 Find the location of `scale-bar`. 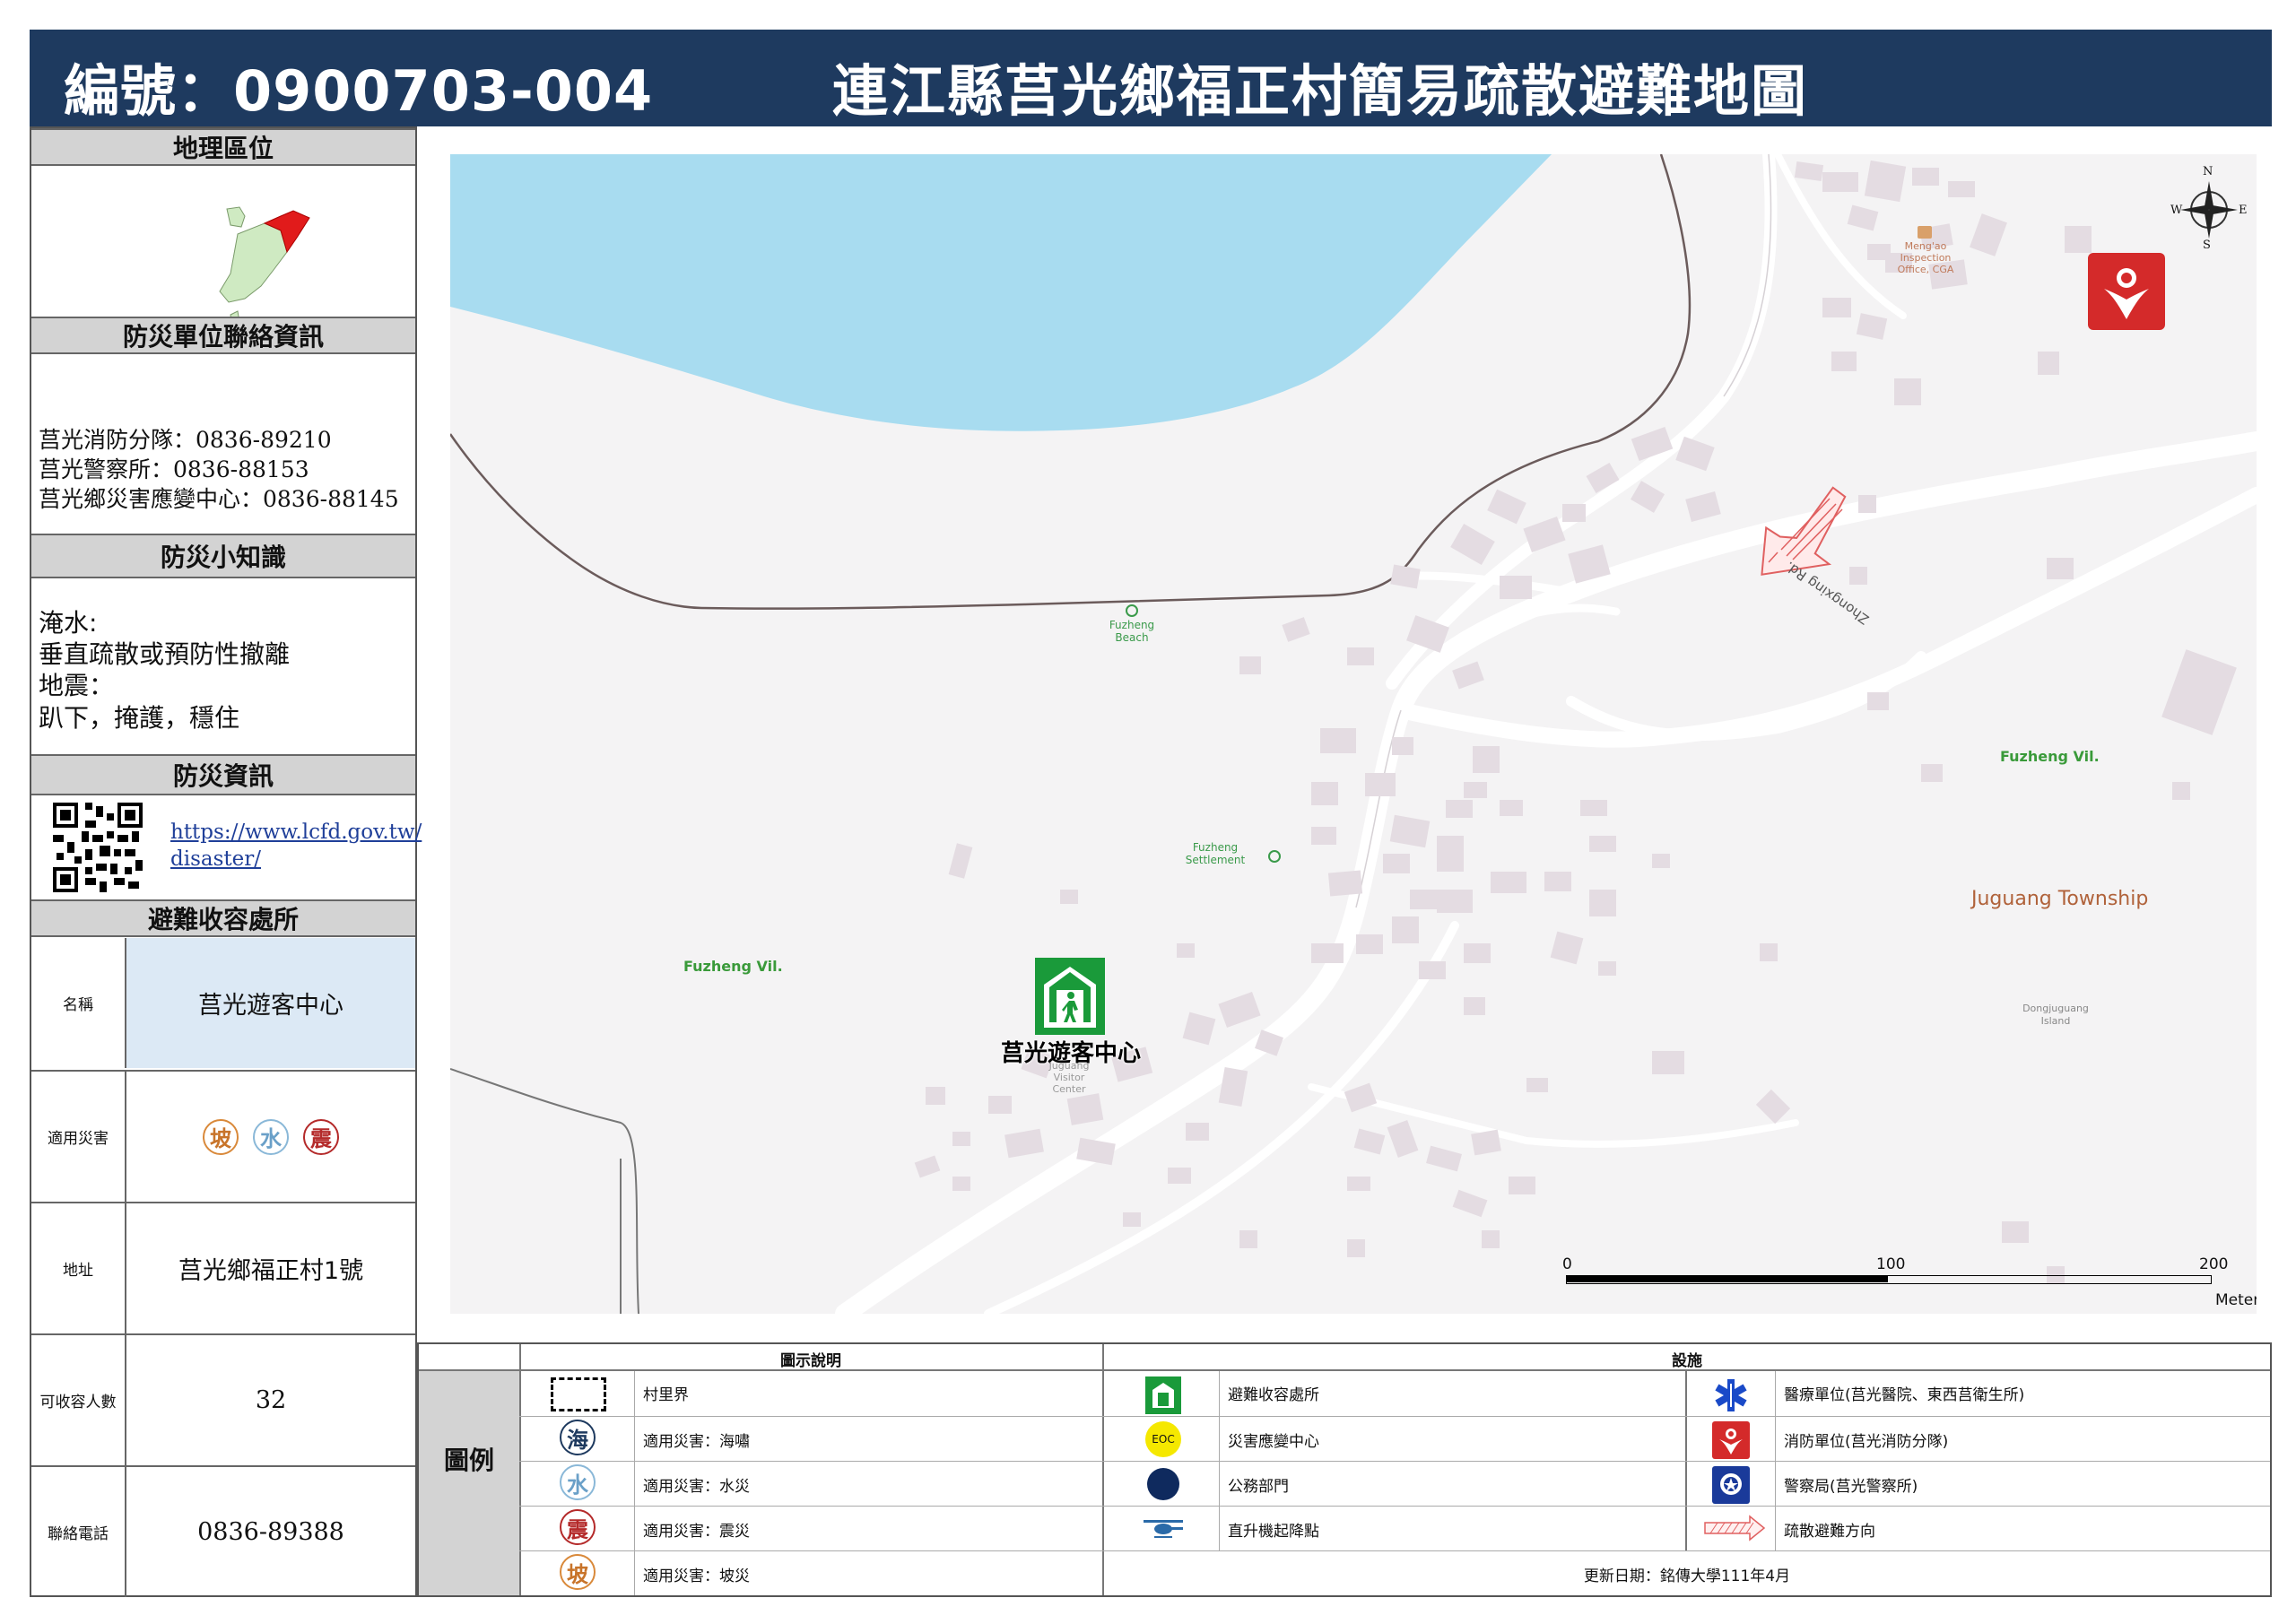

scale-bar is located at coordinates (1889, 1279).